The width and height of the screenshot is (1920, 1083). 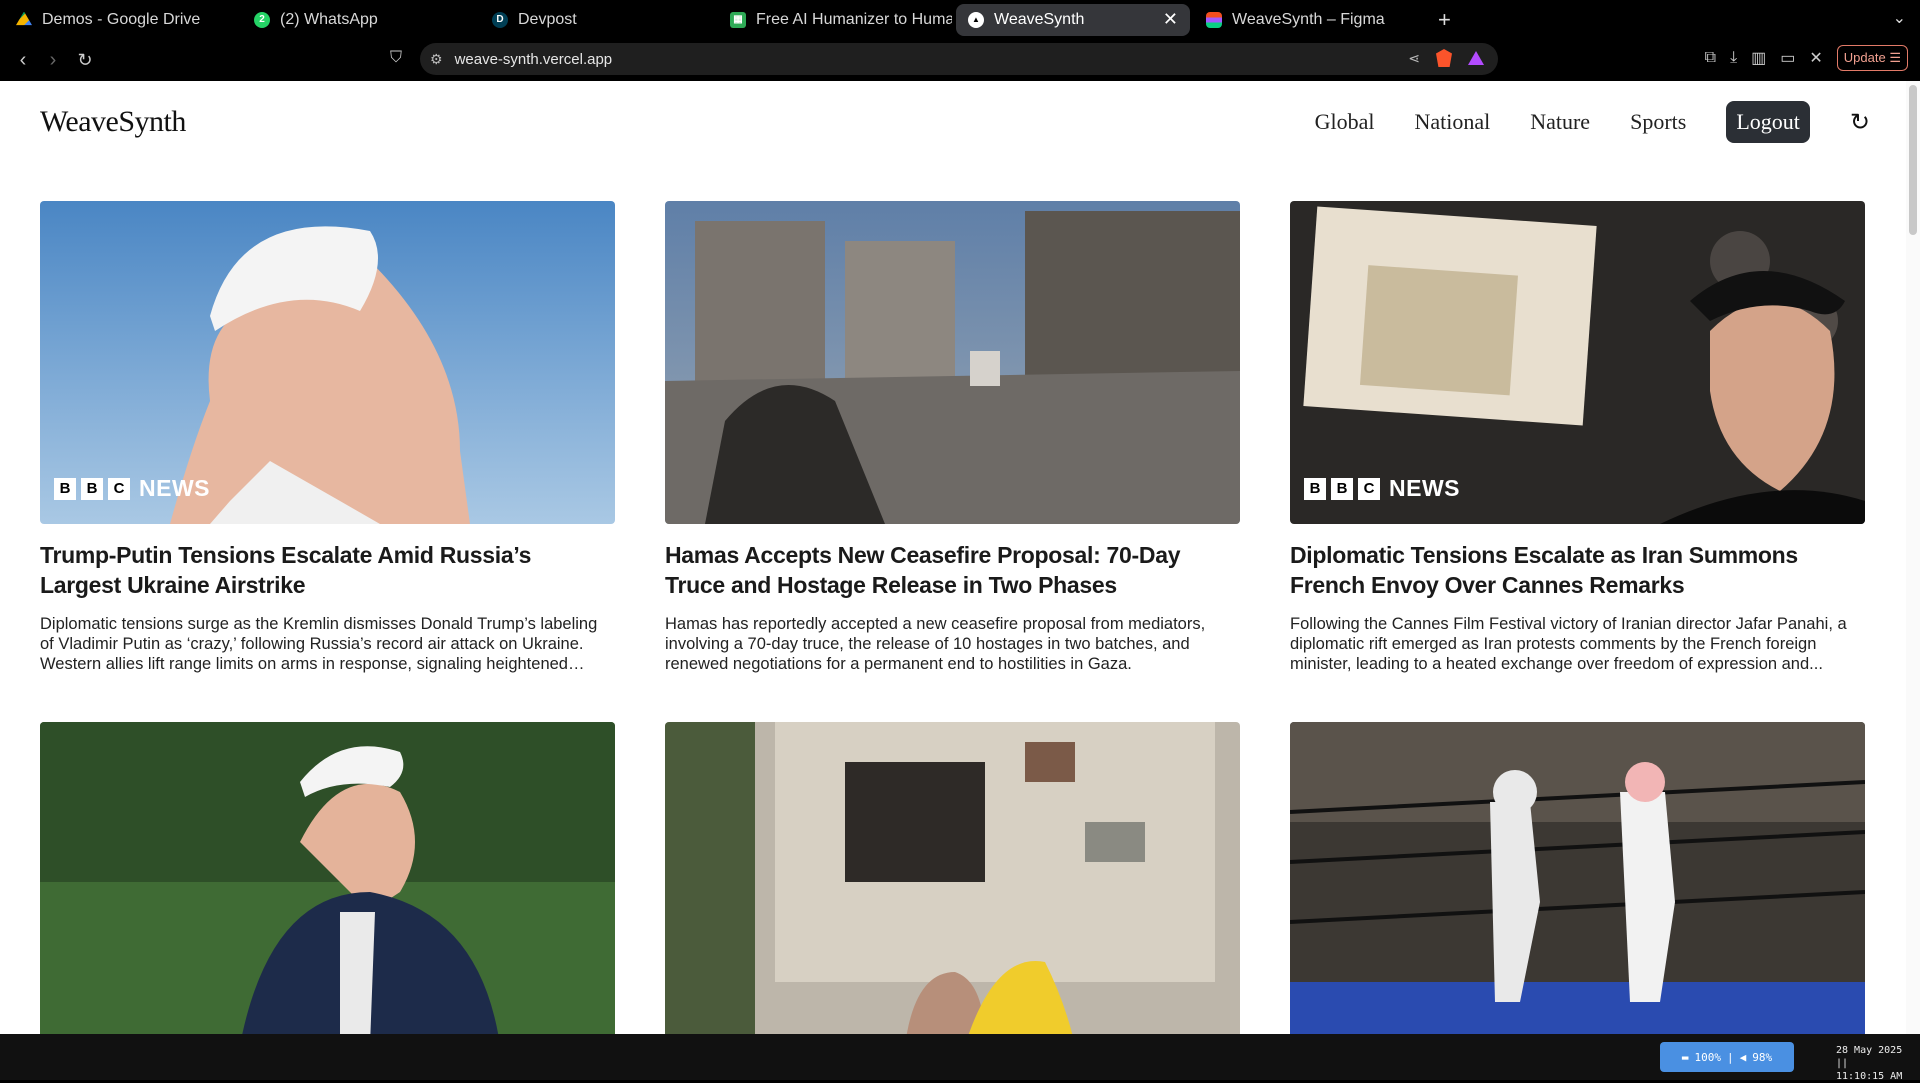 I want to click on main-nav: Global National Nature Sports Logout ↻, so click(x=1572, y=122).